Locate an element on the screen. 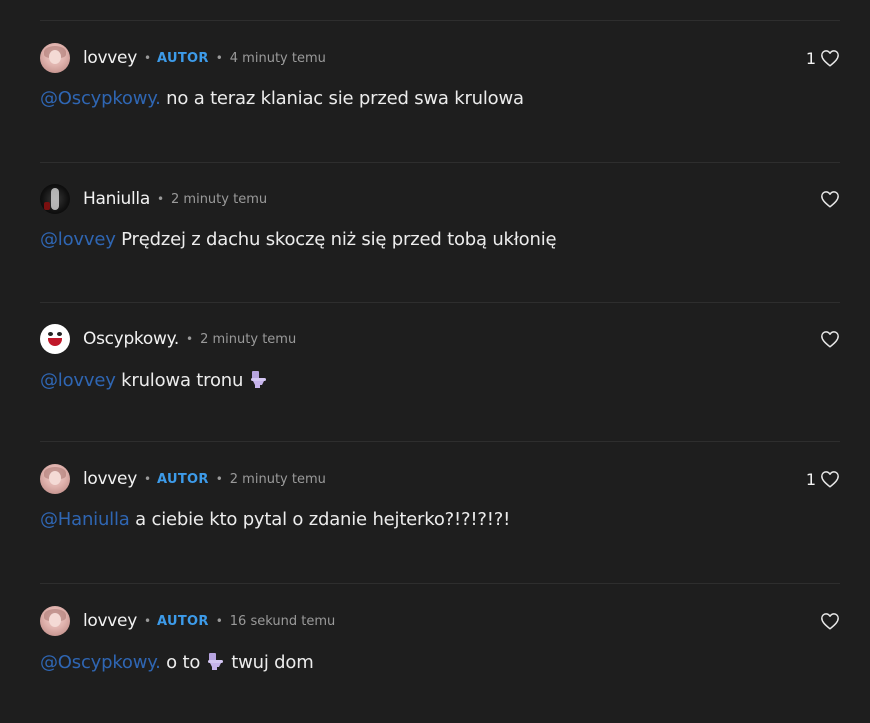 The image size is (870, 723). comment-header: lovvey • AUTOR • 2 minuty temu 1 is located at coordinates (440, 479).